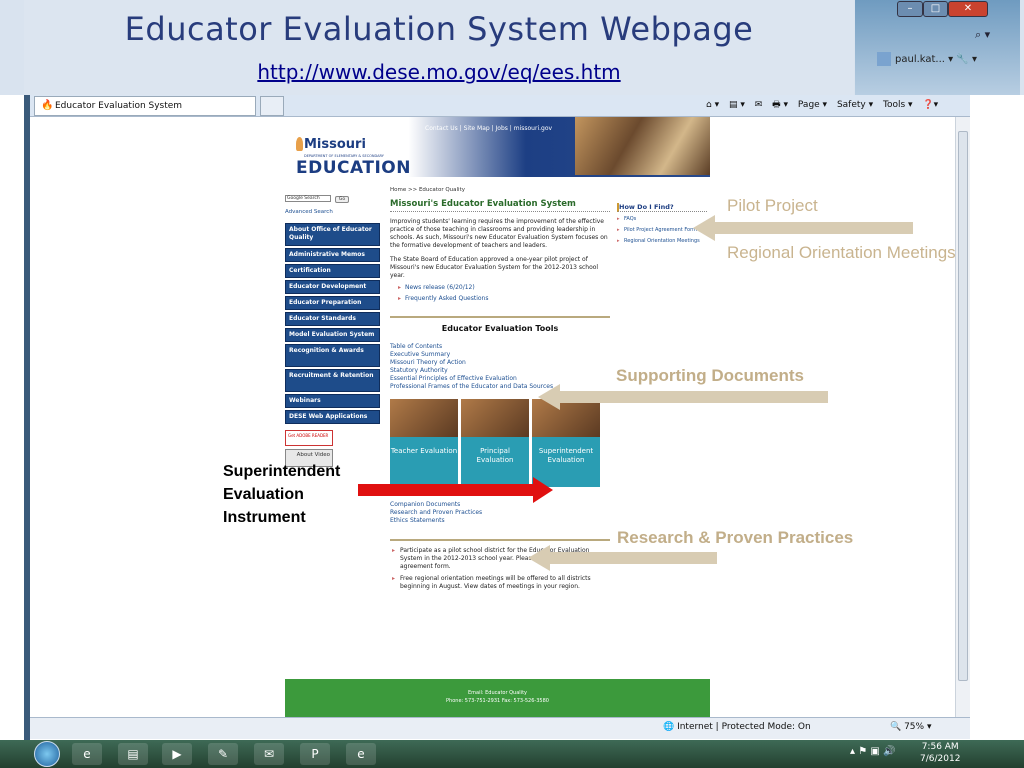  What do you see at coordinates (299, 144) in the screenshot?
I see `flame-icon` at bounding box center [299, 144].